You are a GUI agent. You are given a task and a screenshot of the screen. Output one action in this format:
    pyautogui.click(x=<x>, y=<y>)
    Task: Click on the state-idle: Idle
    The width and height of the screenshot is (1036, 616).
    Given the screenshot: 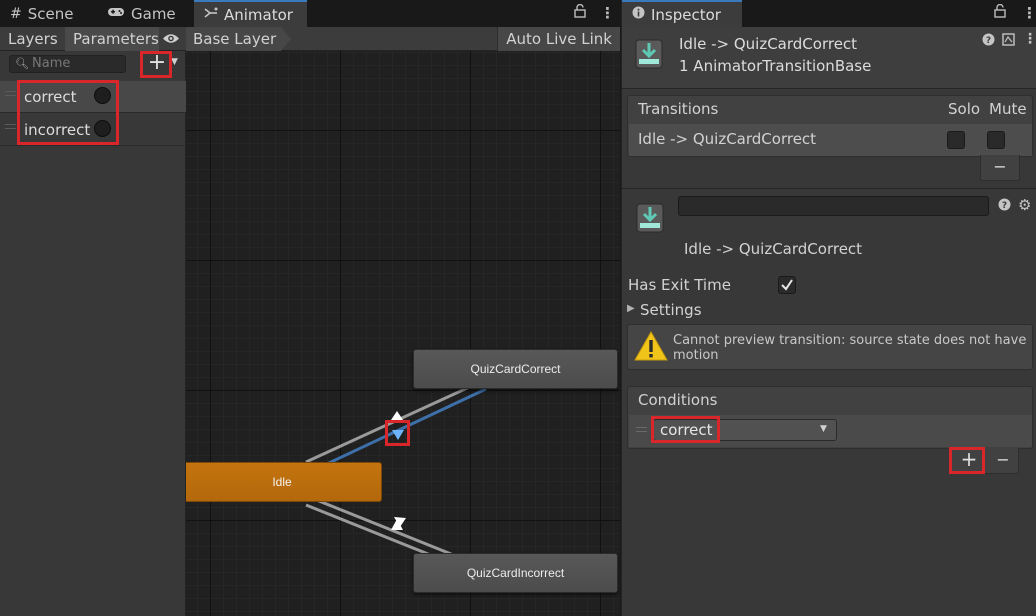 What is the action you would take?
    pyautogui.click(x=284, y=482)
    